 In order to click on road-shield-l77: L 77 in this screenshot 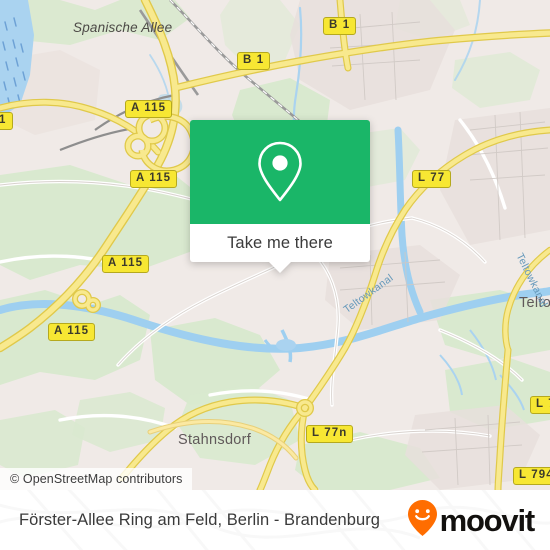, I will do `click(432, 179)`.